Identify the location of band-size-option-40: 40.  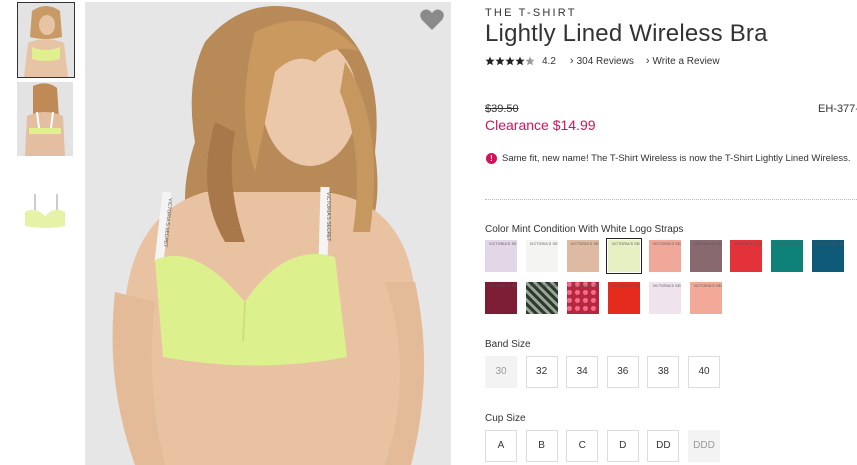
(704, 372).